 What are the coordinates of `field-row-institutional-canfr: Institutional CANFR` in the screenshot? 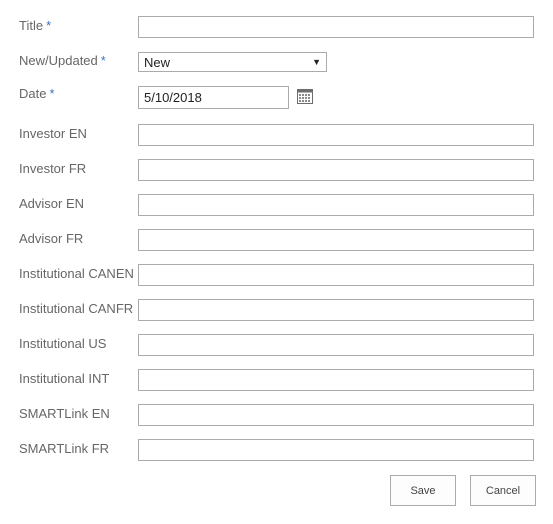 It's located at (276, 311).